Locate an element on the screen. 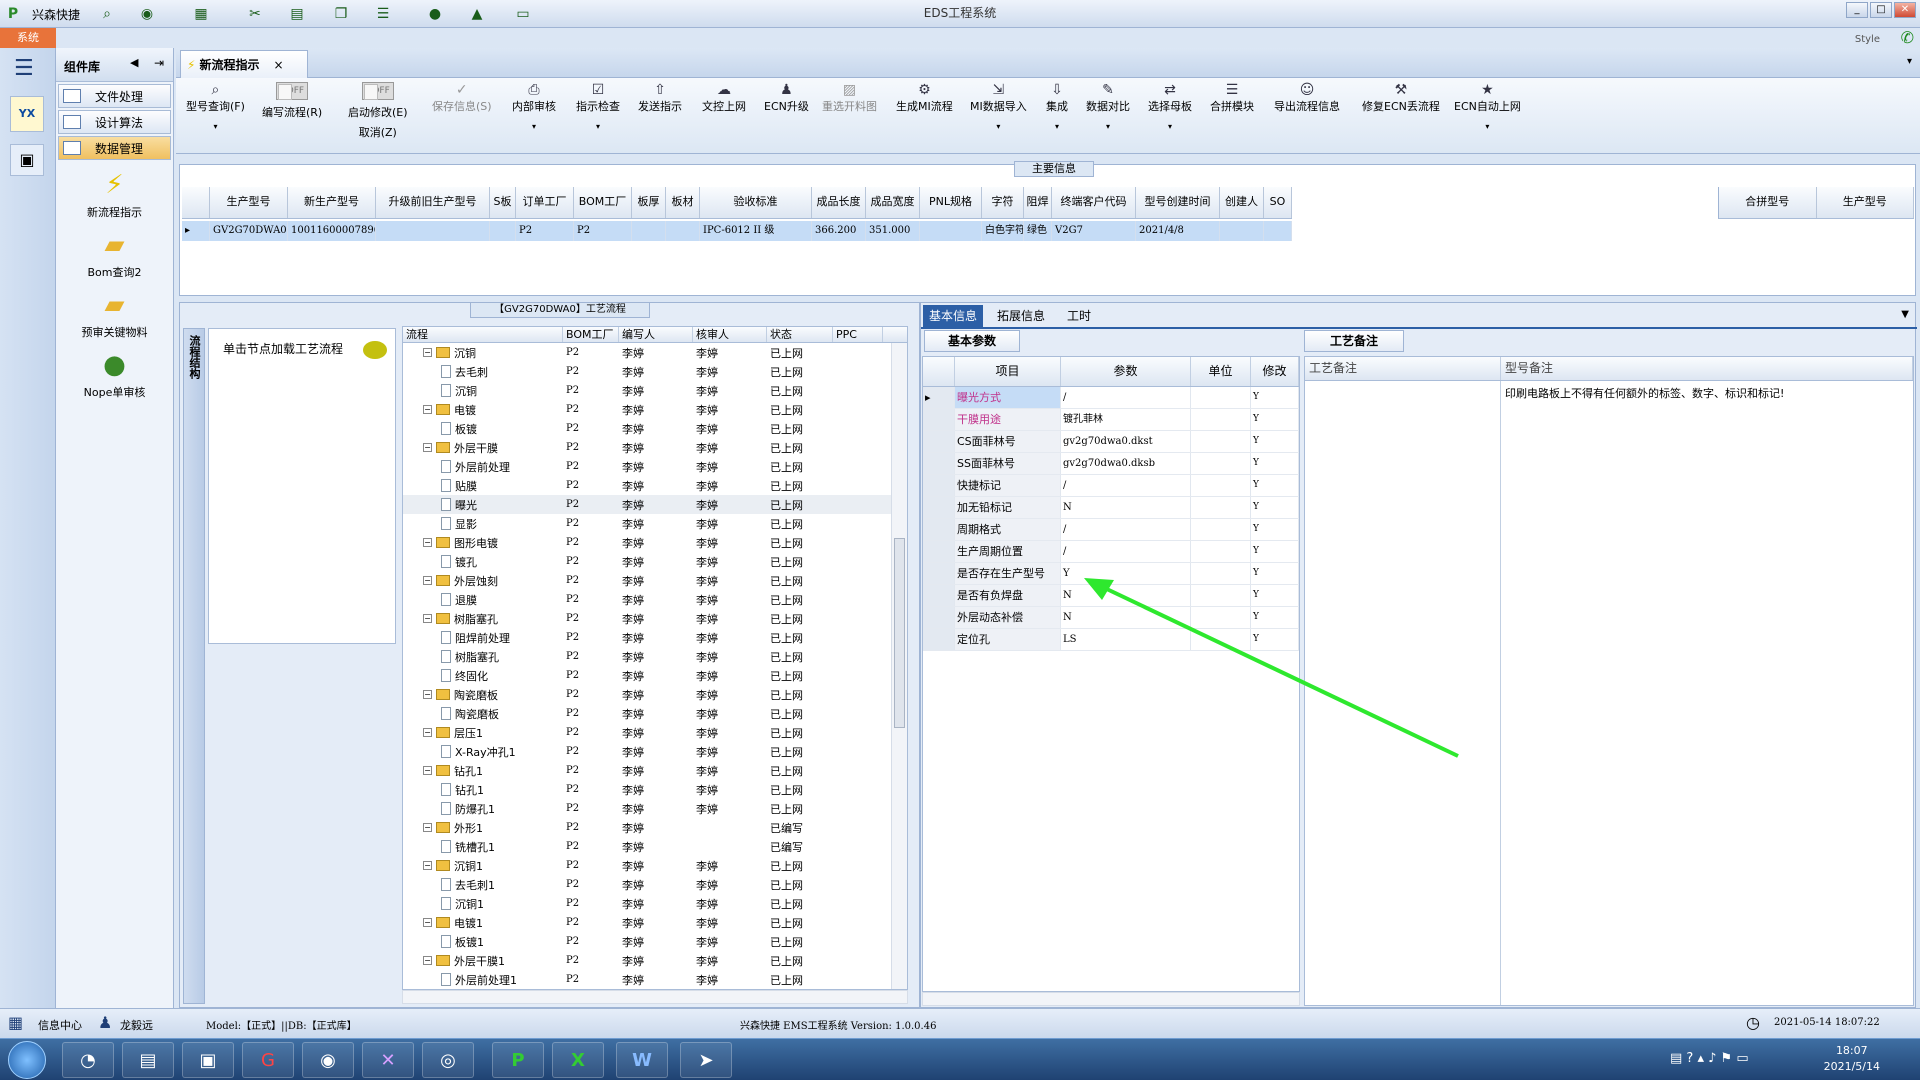 The image size is (1920, 1080). vertical-scrollbar is located at coordinates (899, 666).